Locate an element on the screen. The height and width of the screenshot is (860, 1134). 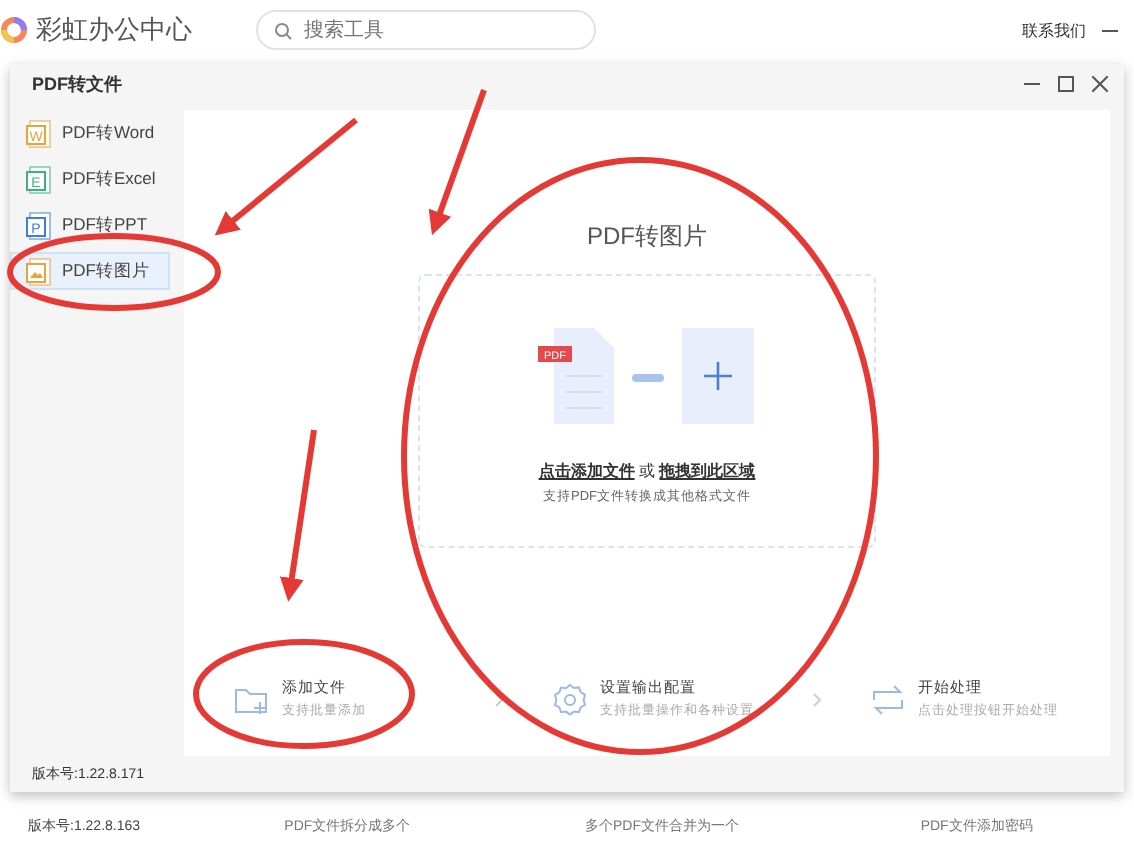
search-field: 搜索工具 is located at coordinates (426, 30).